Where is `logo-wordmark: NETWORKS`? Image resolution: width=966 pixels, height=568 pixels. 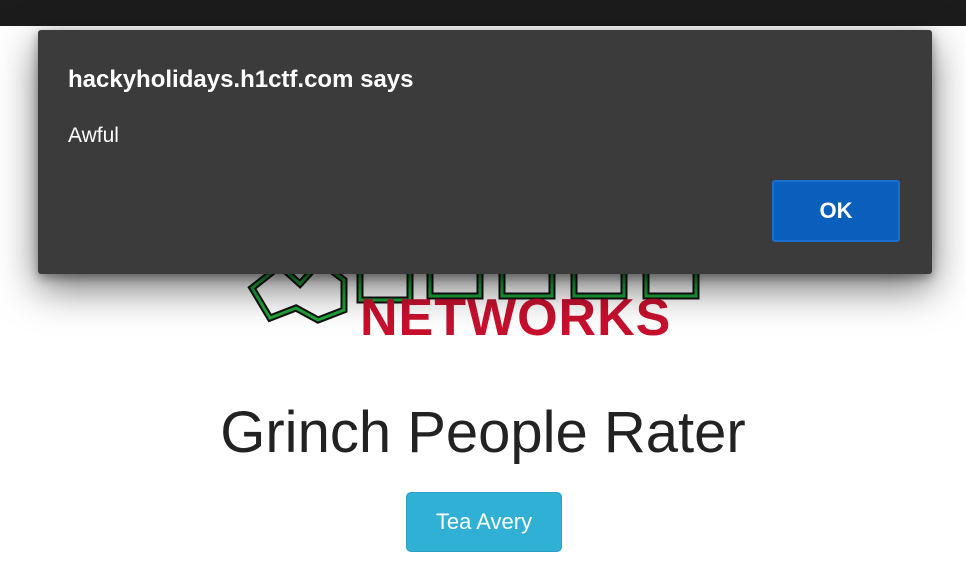 logo-wordmark: NETWORKS is located at coordinates (516, 318).